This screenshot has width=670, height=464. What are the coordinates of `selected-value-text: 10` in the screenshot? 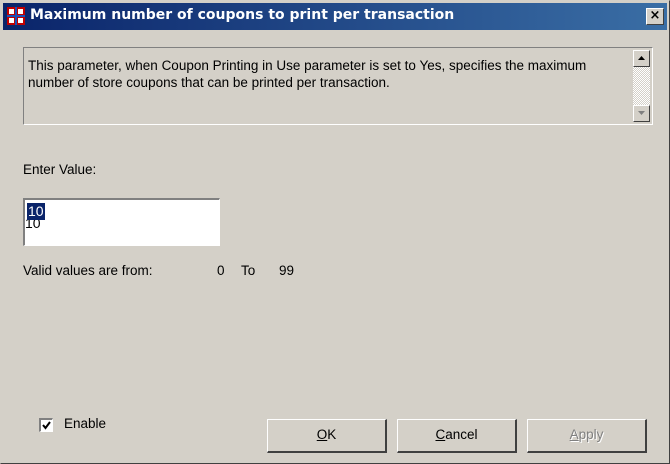 It's located at (36, 211).